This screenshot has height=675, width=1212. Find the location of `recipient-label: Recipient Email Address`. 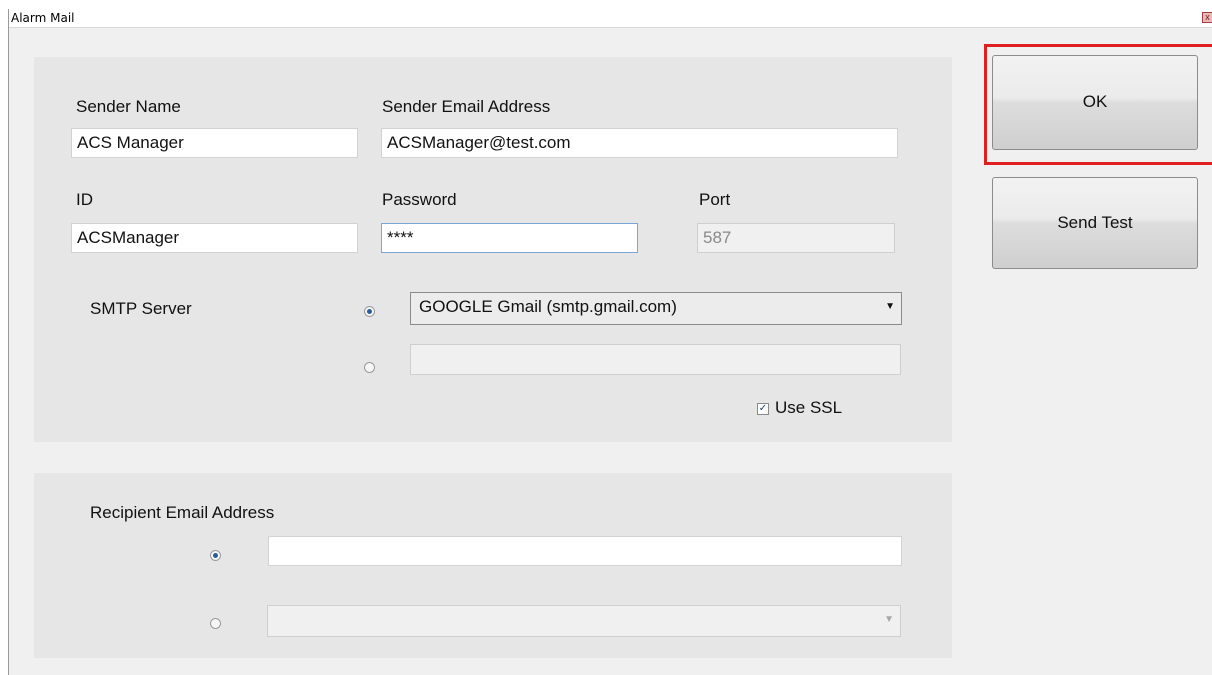

recipient-label: Recipient Email Address is located at coordinates (182, 512).